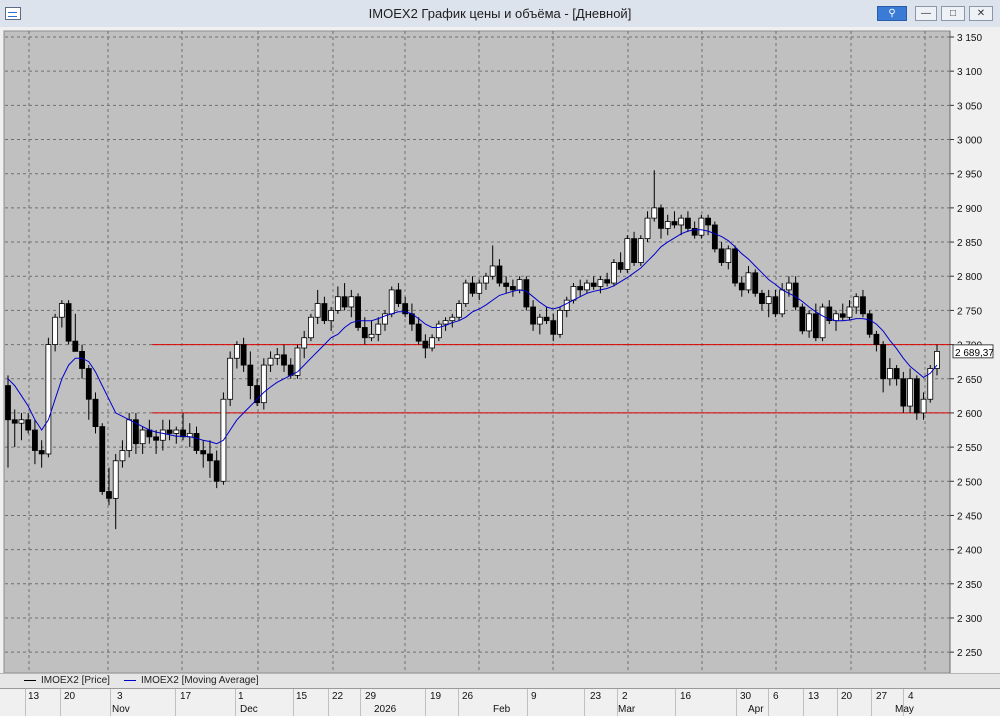  I want to click on legend-label-moving-average: IMOEX2 [Moving Average], so click(200, 680).